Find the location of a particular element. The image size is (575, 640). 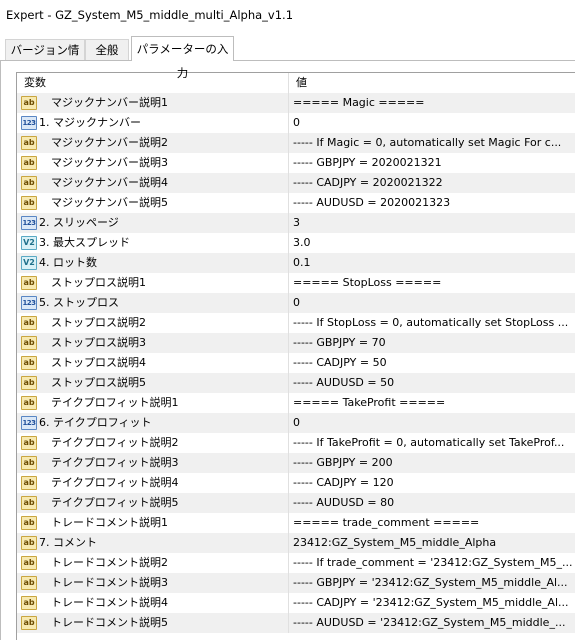

tab-input-parameters: パラメーターの入力 is located at coordinates (182, 58).